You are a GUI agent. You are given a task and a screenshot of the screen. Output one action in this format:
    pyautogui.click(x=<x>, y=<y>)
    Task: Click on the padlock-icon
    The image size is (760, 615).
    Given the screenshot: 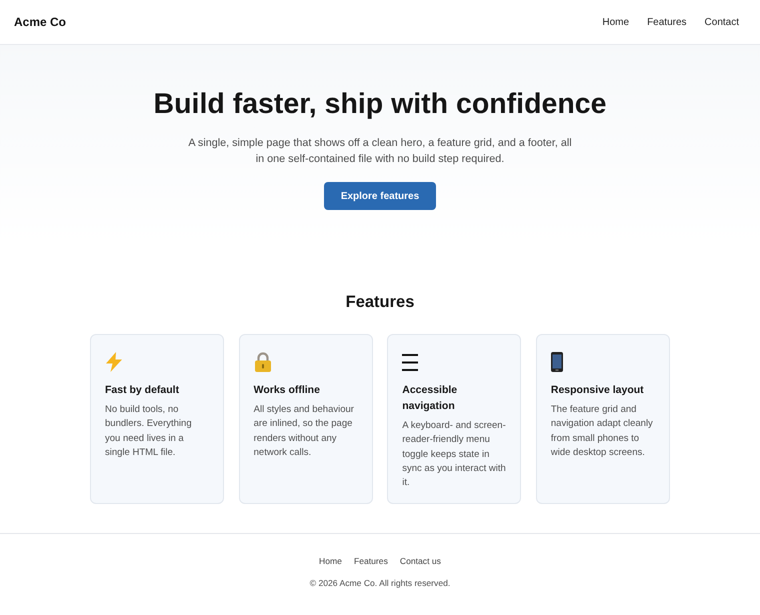 What is the action you would take?
    pyautogui.click(x=263, y=362)
    